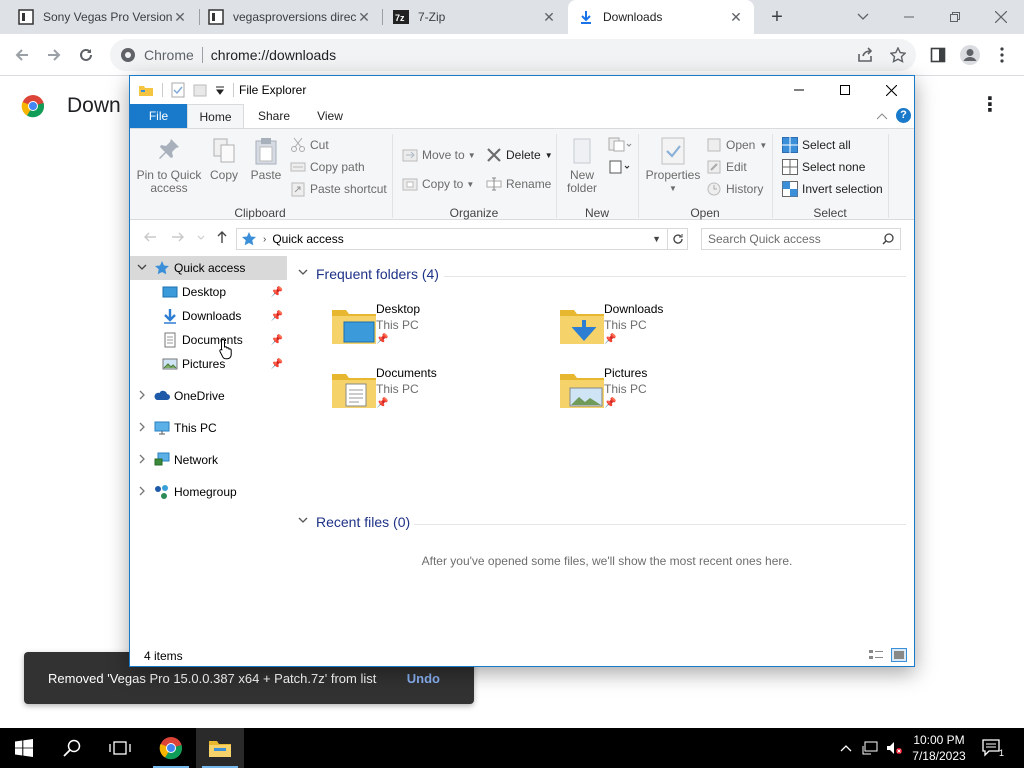  What do you see at coordinates (208, 396) in the screenshot?
I see `nav-item-onedrive: OneDrive` at bounding box center [208, 396].